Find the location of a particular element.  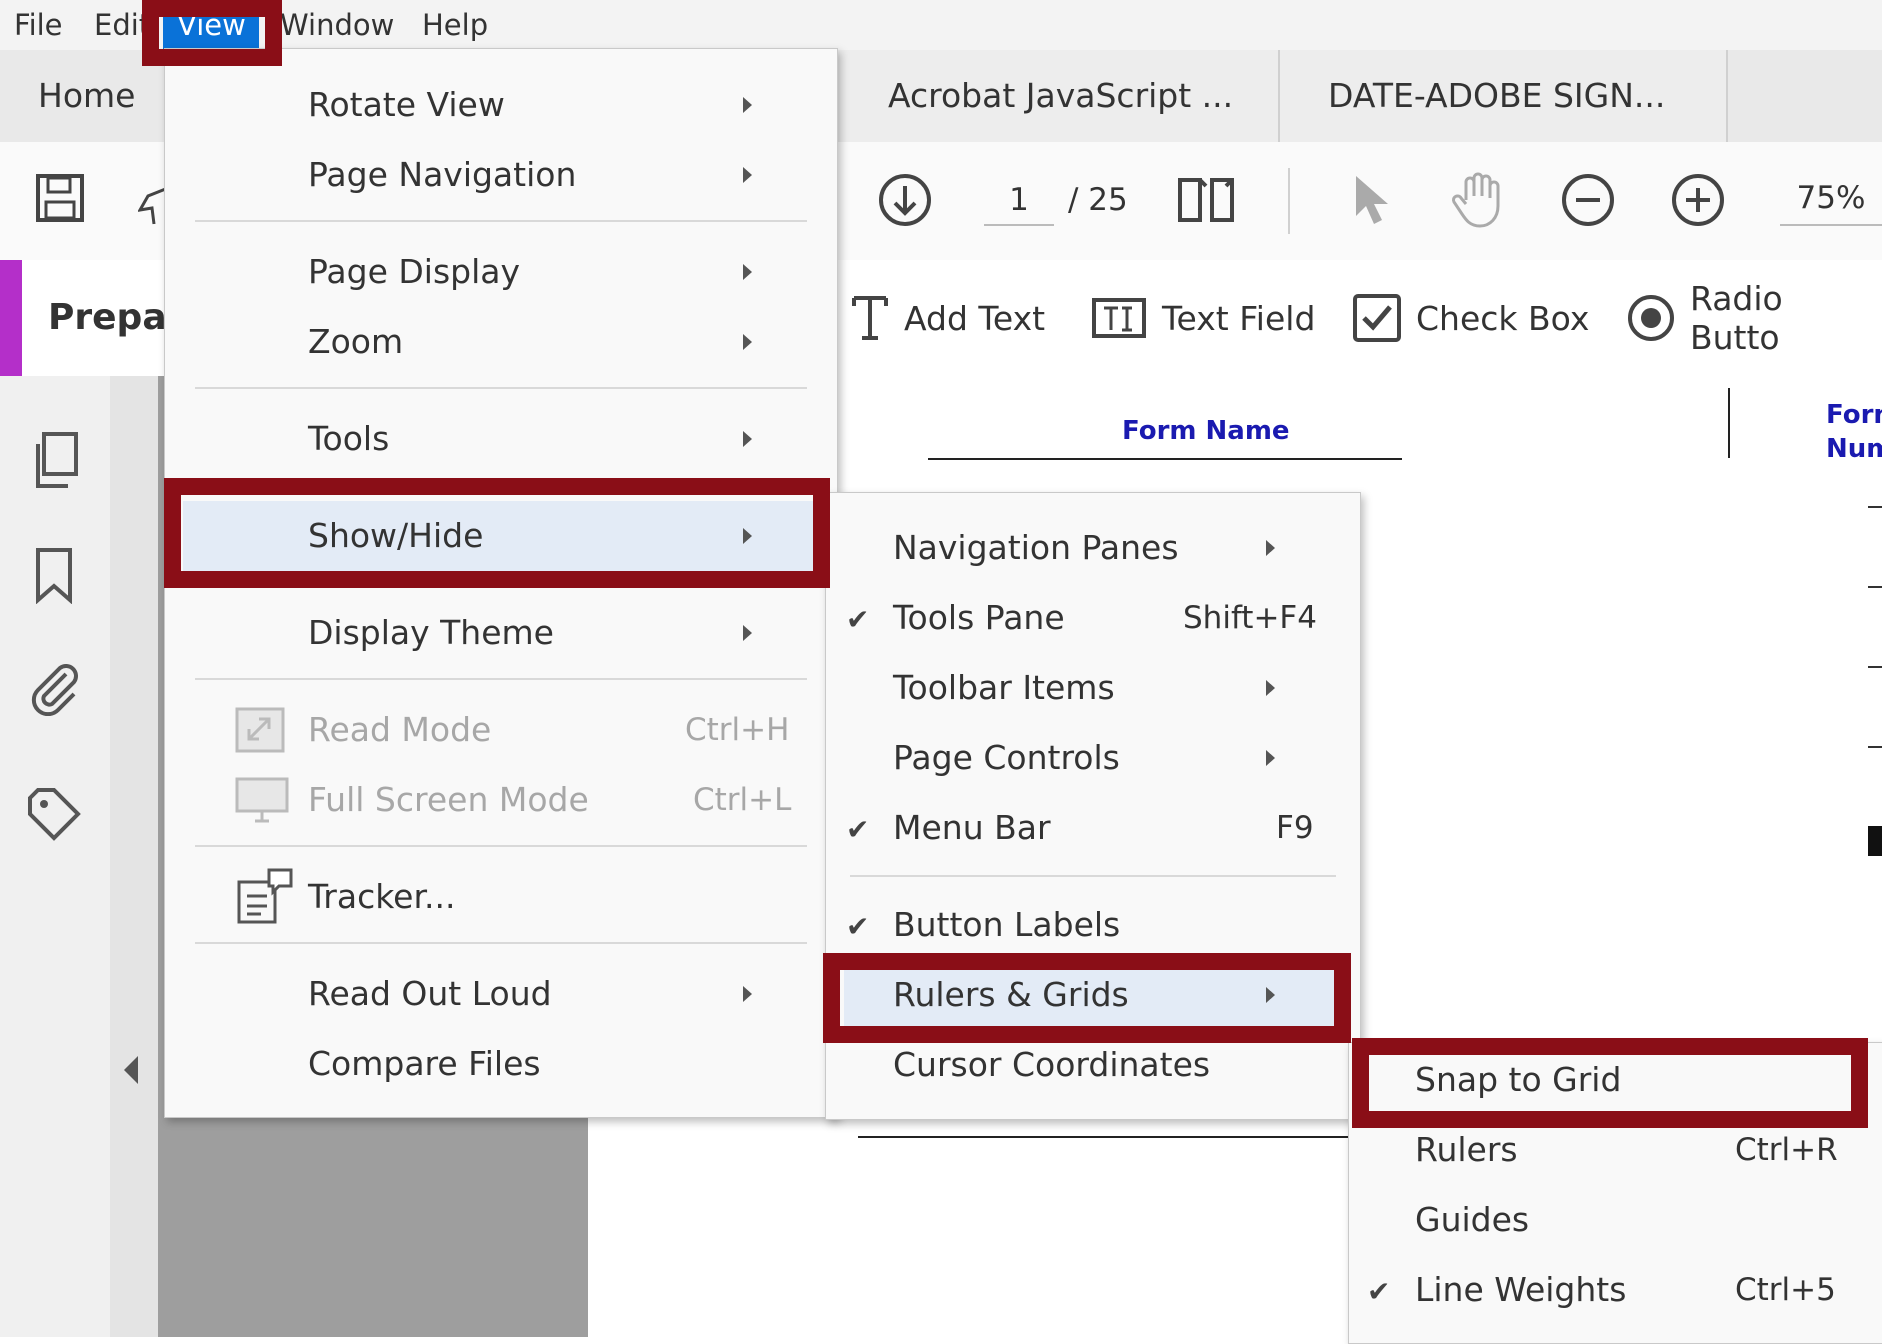

text-t-icon is located at coordinates (870, 318).